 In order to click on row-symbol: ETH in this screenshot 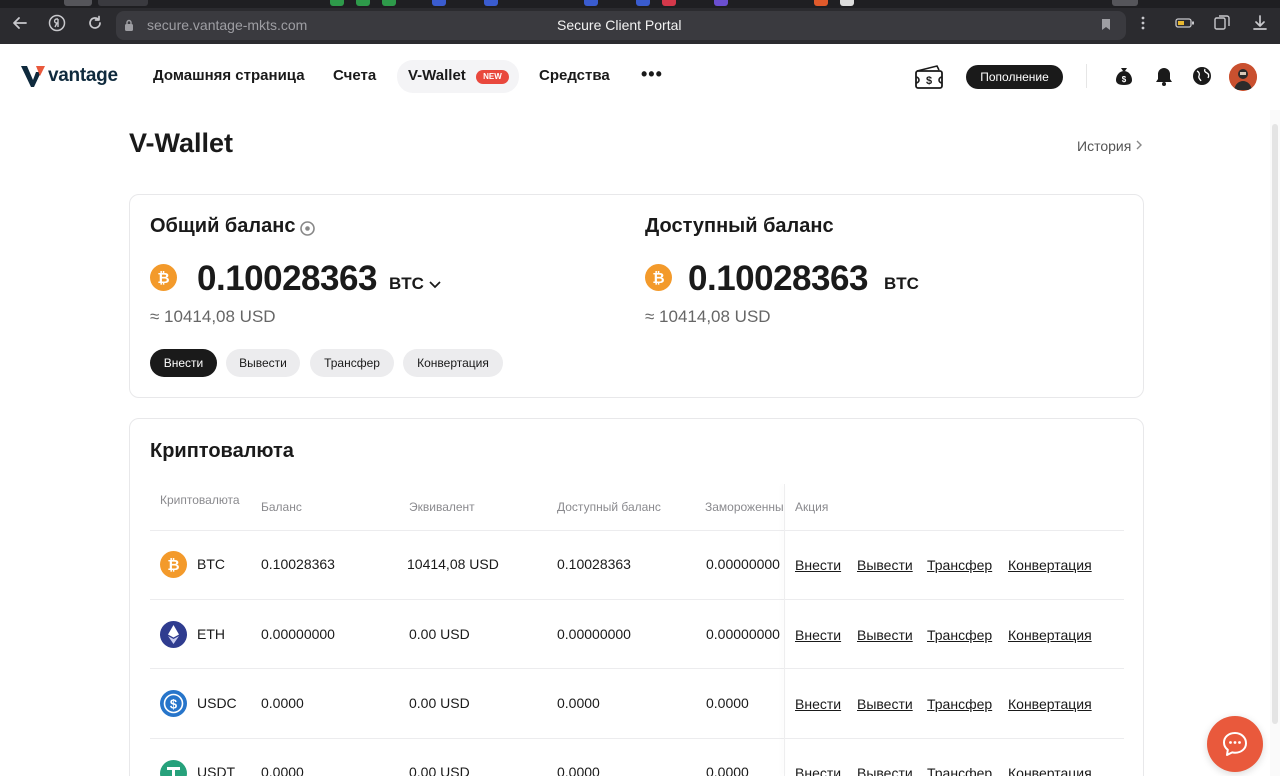, I will do `click(211, 634)`.